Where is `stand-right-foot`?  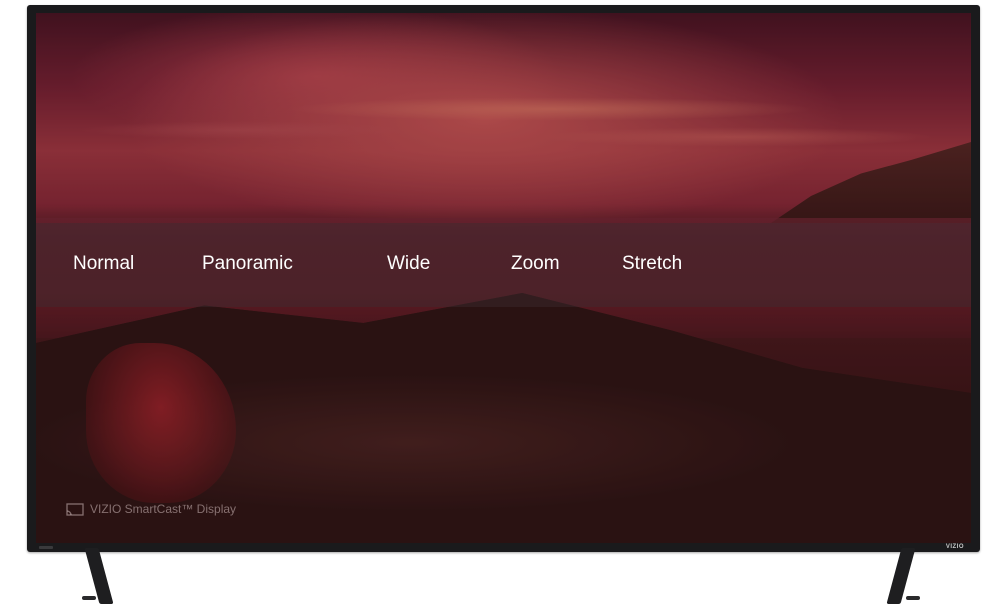
stand-right-foot is located at coordinates (913, 598).